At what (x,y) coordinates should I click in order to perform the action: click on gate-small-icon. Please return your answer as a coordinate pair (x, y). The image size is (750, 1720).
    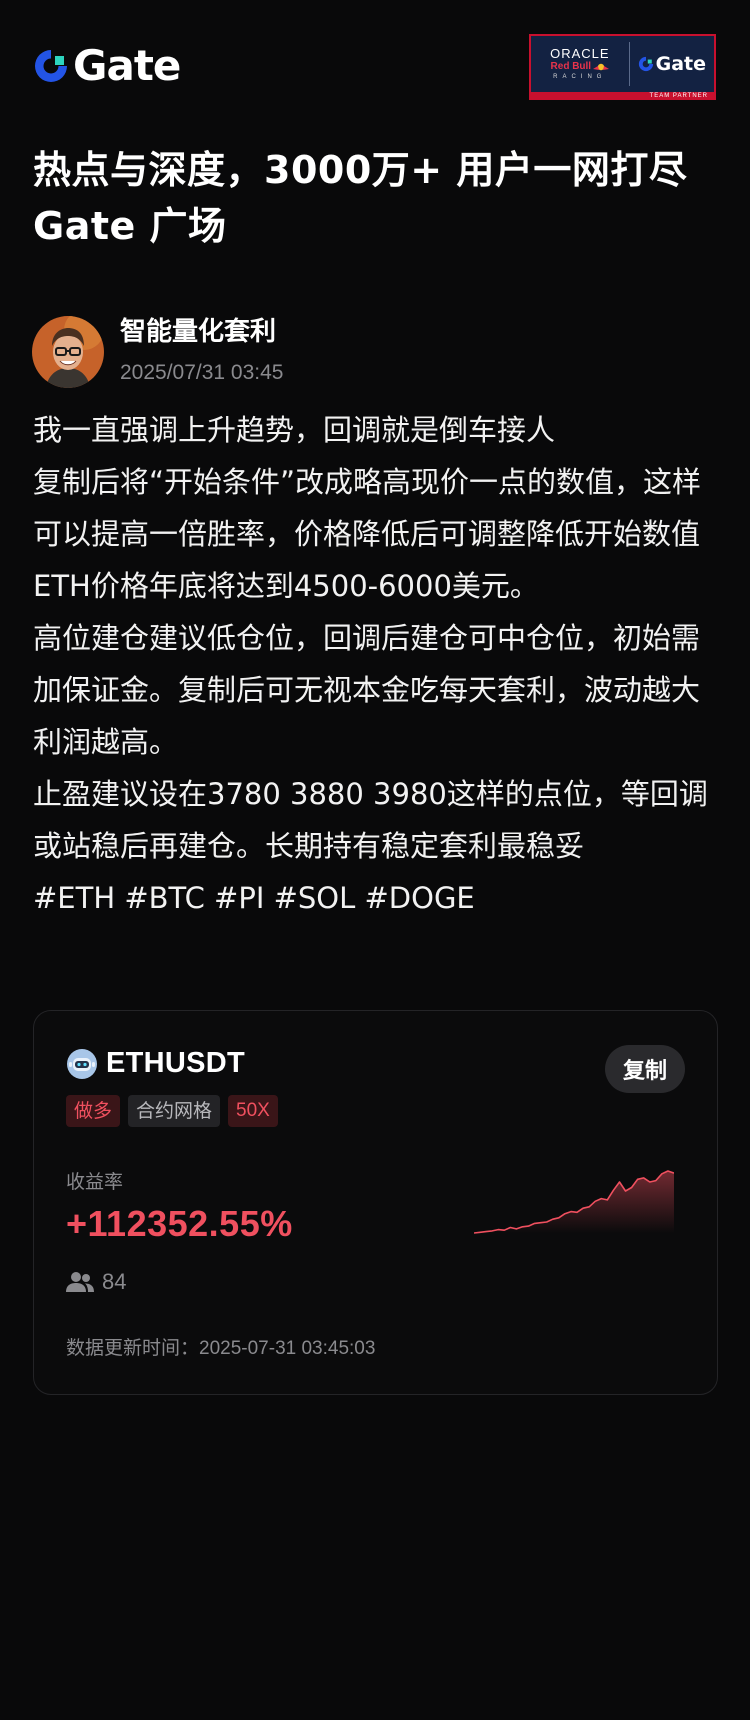
    Looking at the image, I should click on (645, 64).